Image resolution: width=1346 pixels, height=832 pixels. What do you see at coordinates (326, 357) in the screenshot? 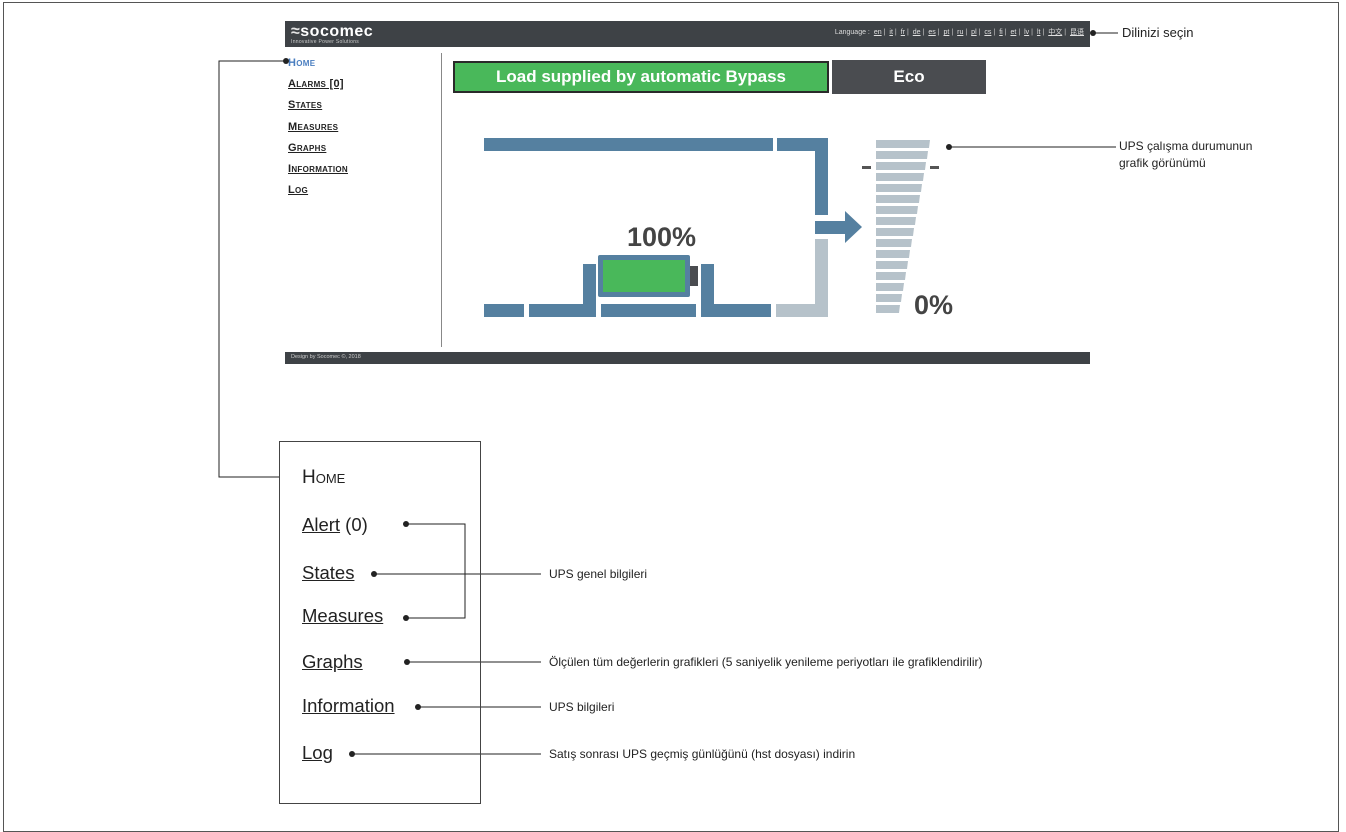
I see `footer-text: Design by Socomec ©, 2018` at bounding box center [326, 357].